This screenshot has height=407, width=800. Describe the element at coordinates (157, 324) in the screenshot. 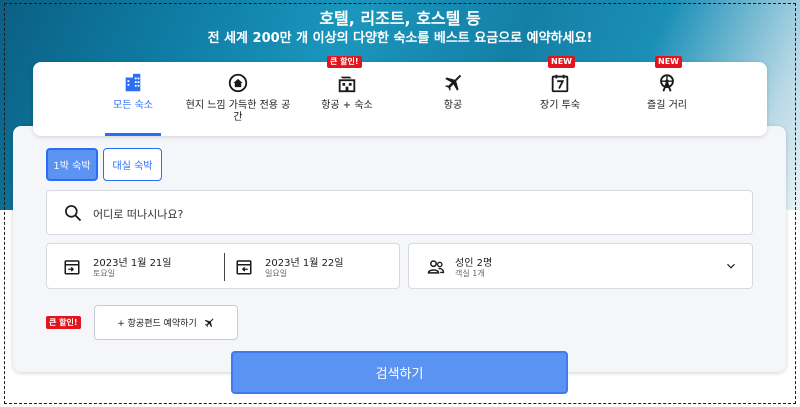

I see `add-flight-label: + 항공편드 예약하기` at that location.